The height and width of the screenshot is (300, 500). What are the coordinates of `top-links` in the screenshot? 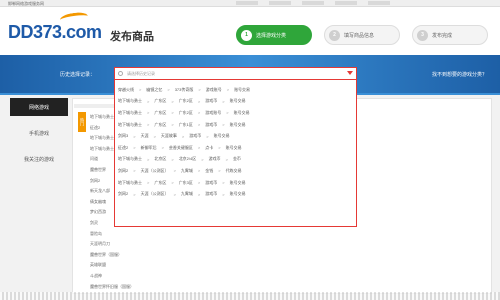 It's located at (313, 3).